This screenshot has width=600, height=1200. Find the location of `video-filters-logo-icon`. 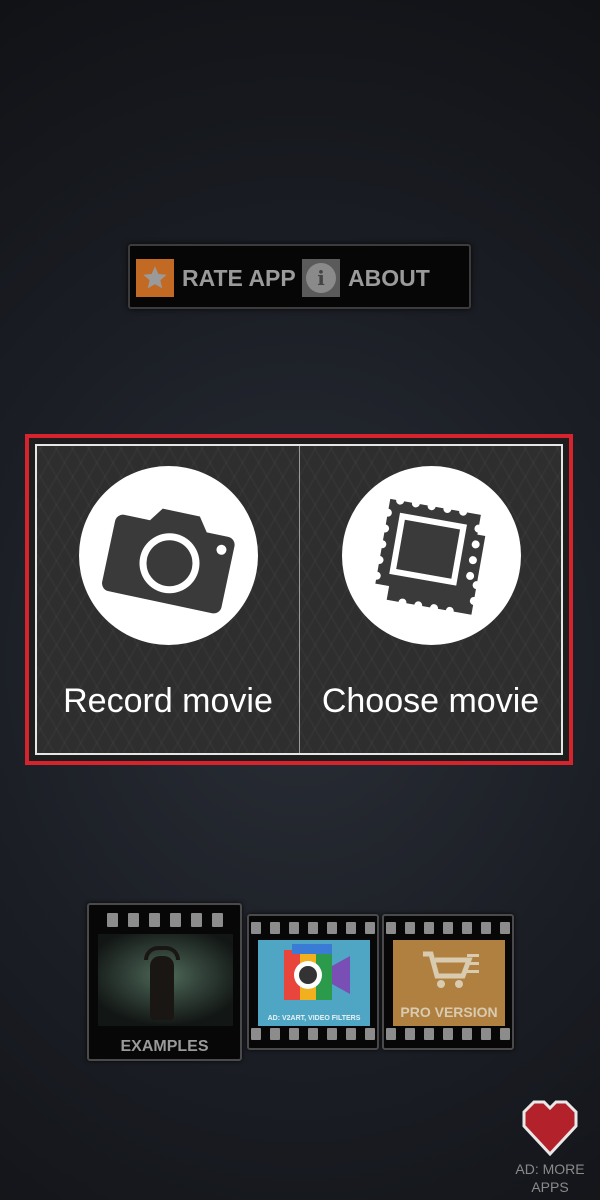

video-filters-logo-icon is located at coordinates (317, 972).